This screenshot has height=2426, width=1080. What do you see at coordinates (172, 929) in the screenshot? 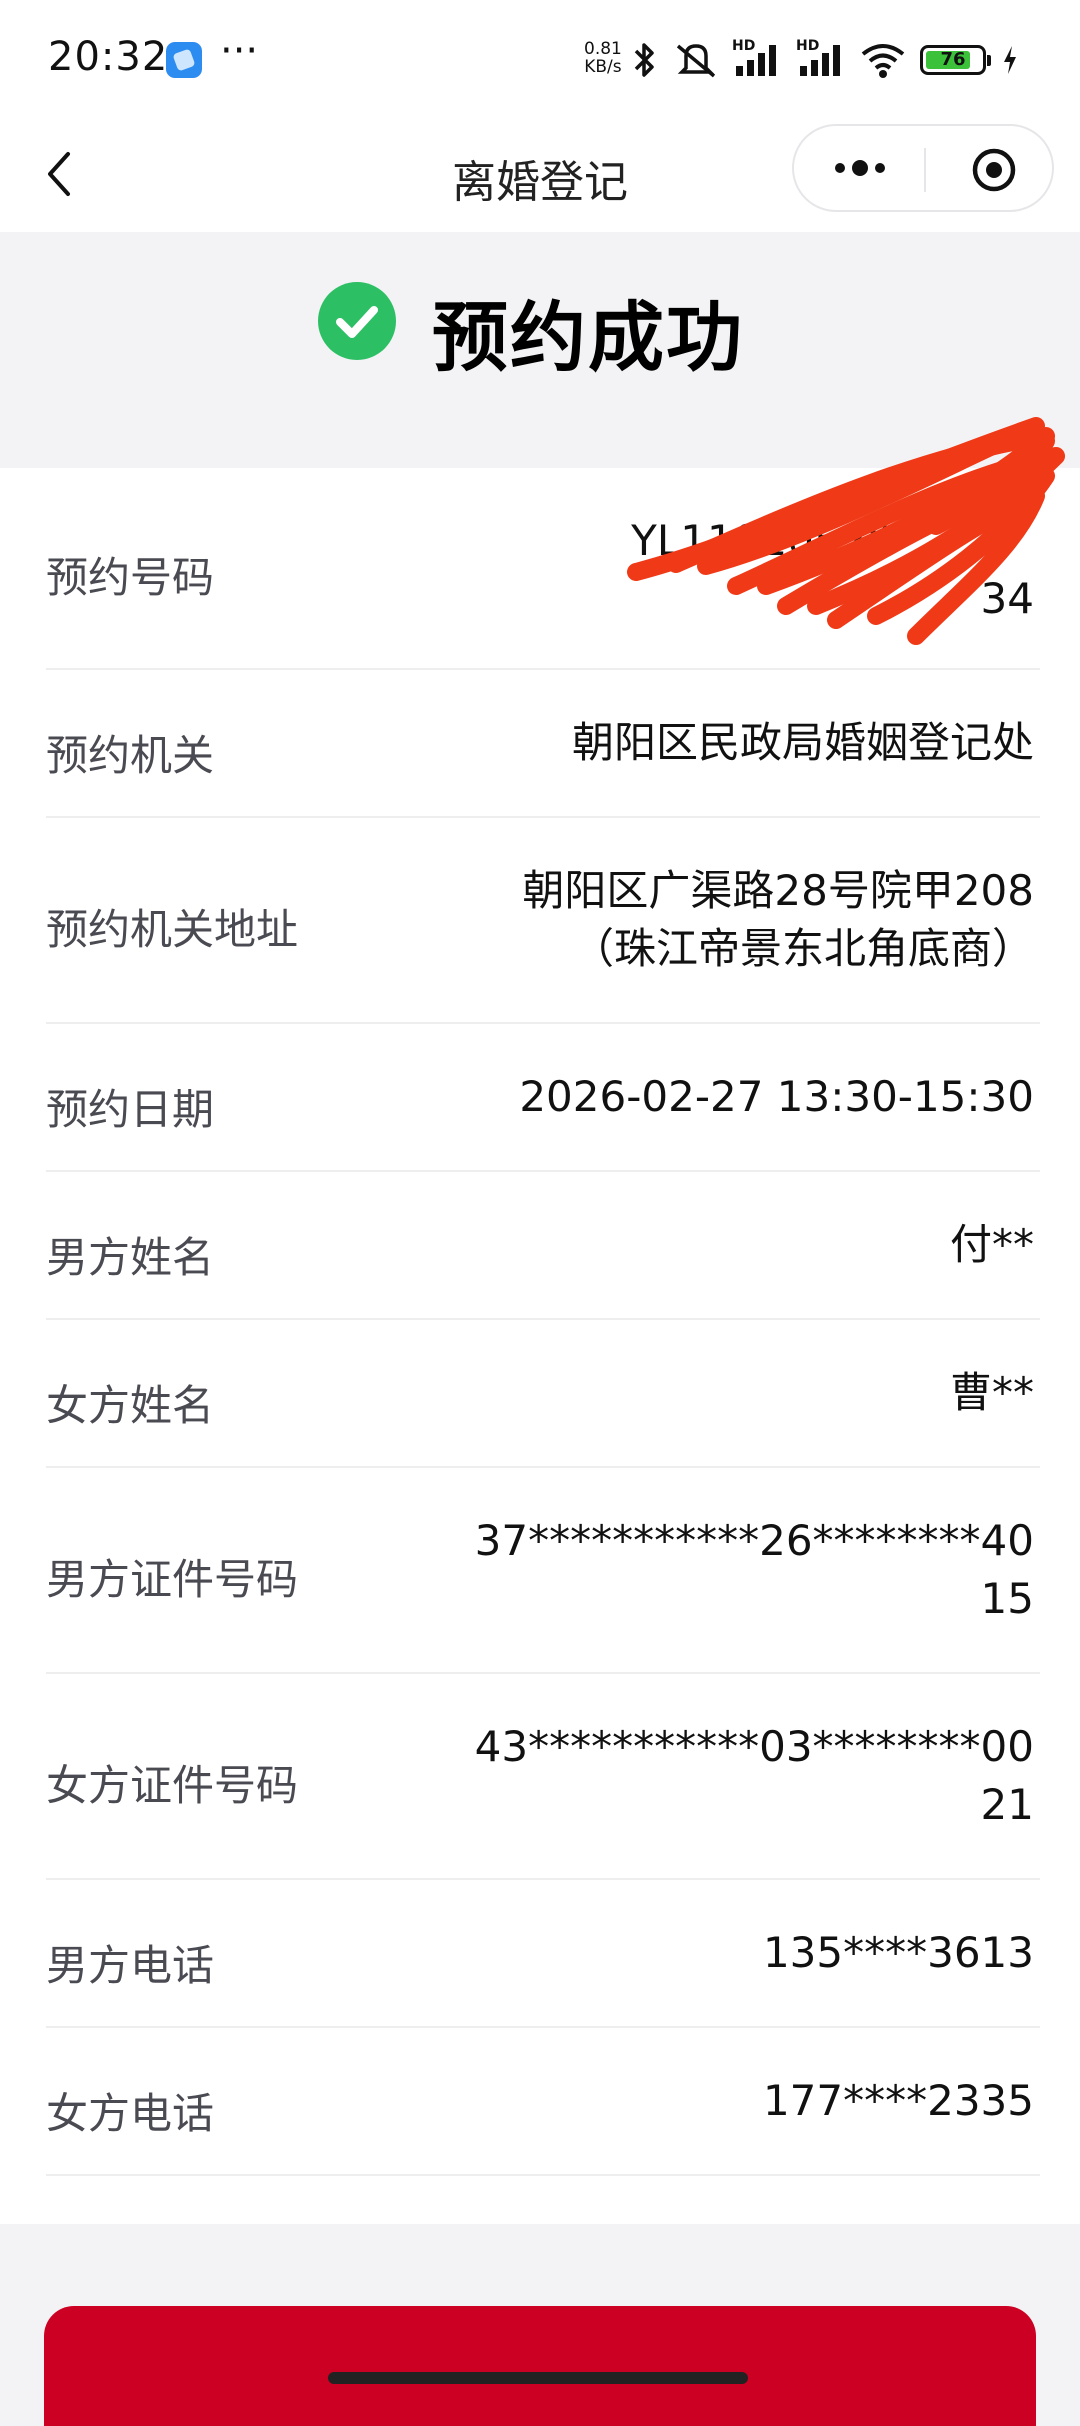
I see `detail-label: 预约机关地址` at bounding box center [172, 929].